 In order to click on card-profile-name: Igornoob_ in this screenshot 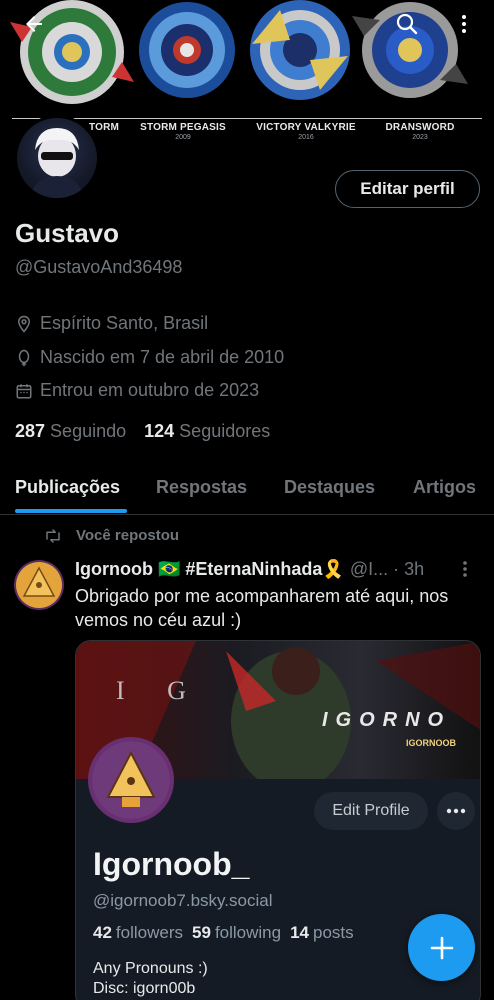, I will do `click(171, 864)`.